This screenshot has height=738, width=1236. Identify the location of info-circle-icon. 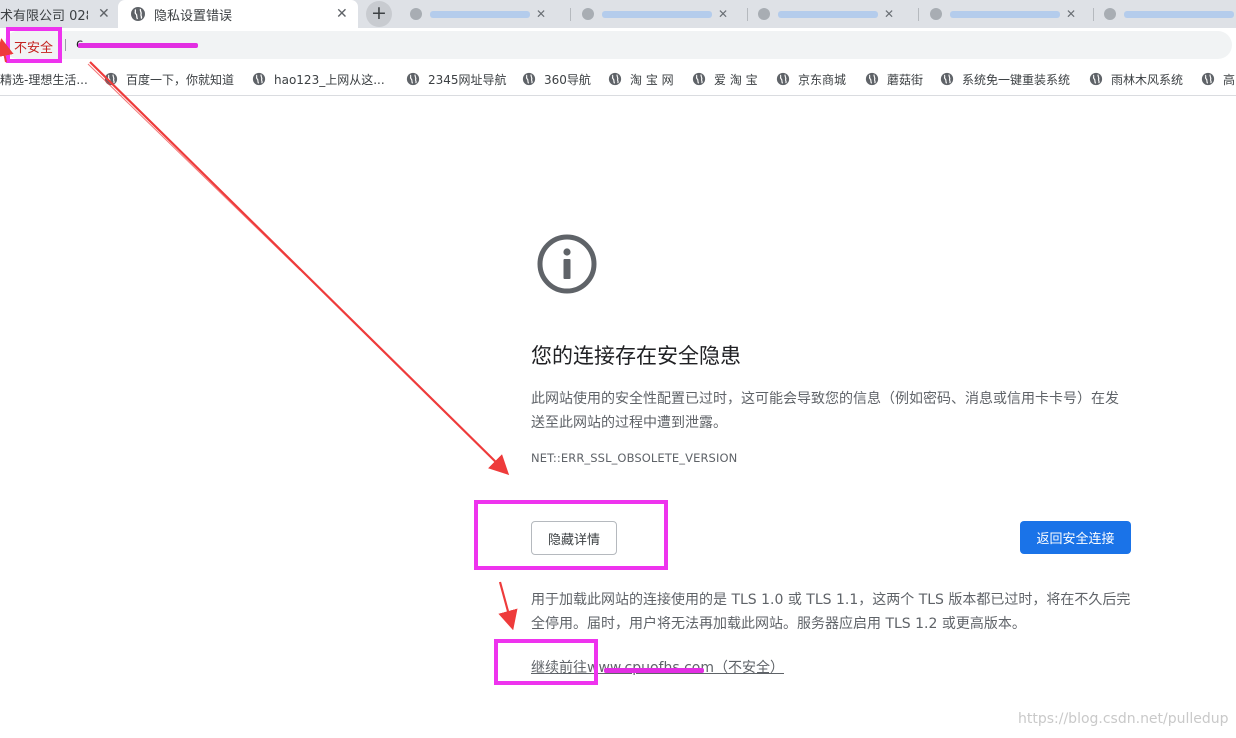
(567, 264).